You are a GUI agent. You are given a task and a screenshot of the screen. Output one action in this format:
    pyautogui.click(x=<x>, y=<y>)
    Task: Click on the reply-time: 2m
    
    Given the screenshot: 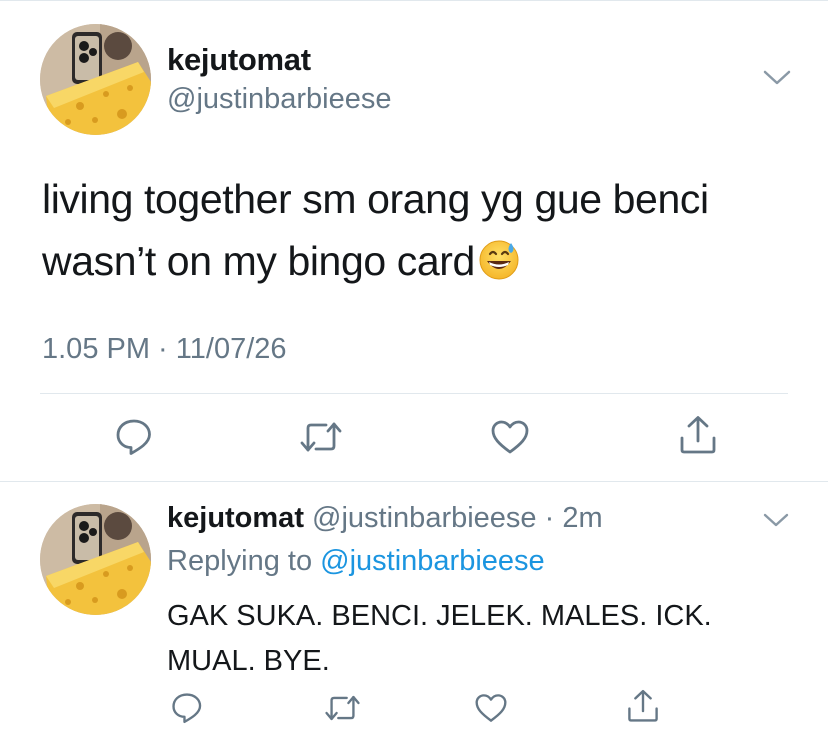 What is the action you would take?
    pyautogui.click(x=582, y=518)
    